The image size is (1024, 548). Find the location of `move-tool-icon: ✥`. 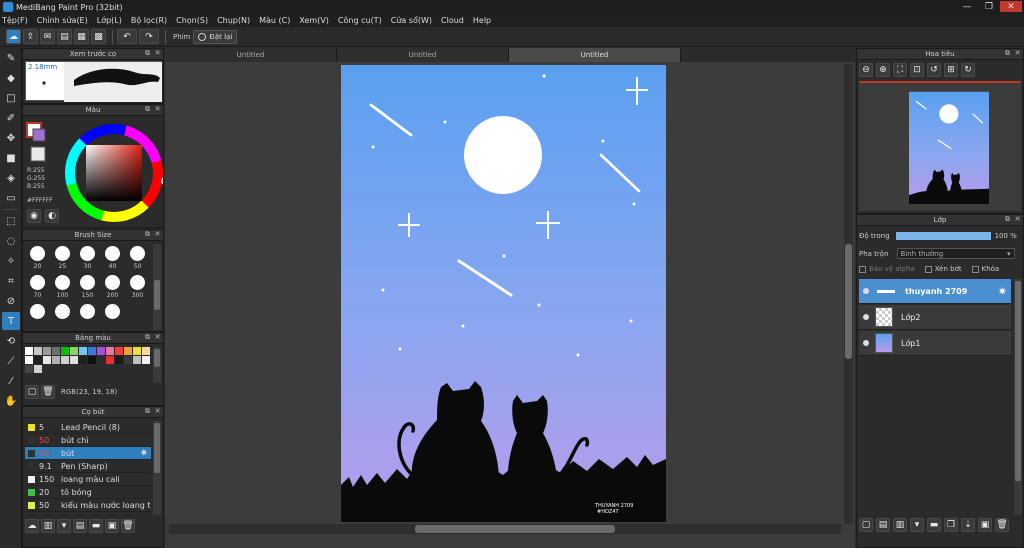

move-tool-icon: ✥ is located at coordinates (11, 138).